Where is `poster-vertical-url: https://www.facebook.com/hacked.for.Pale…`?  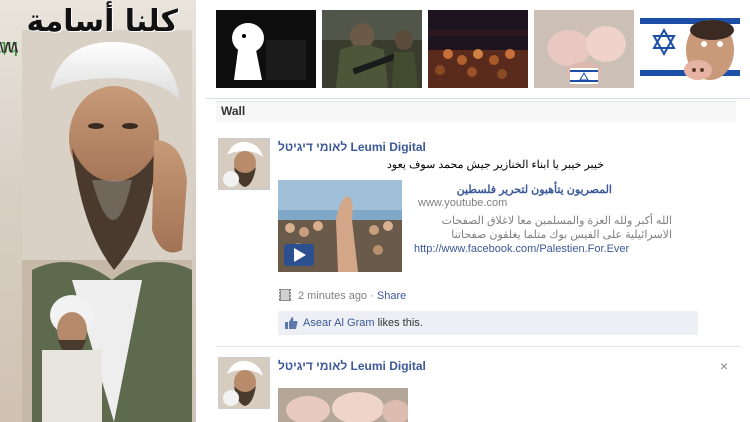 poster-vertical-url: https://www.facebook.com/hacked.for.Pale… is located at coordinates (10, 230).